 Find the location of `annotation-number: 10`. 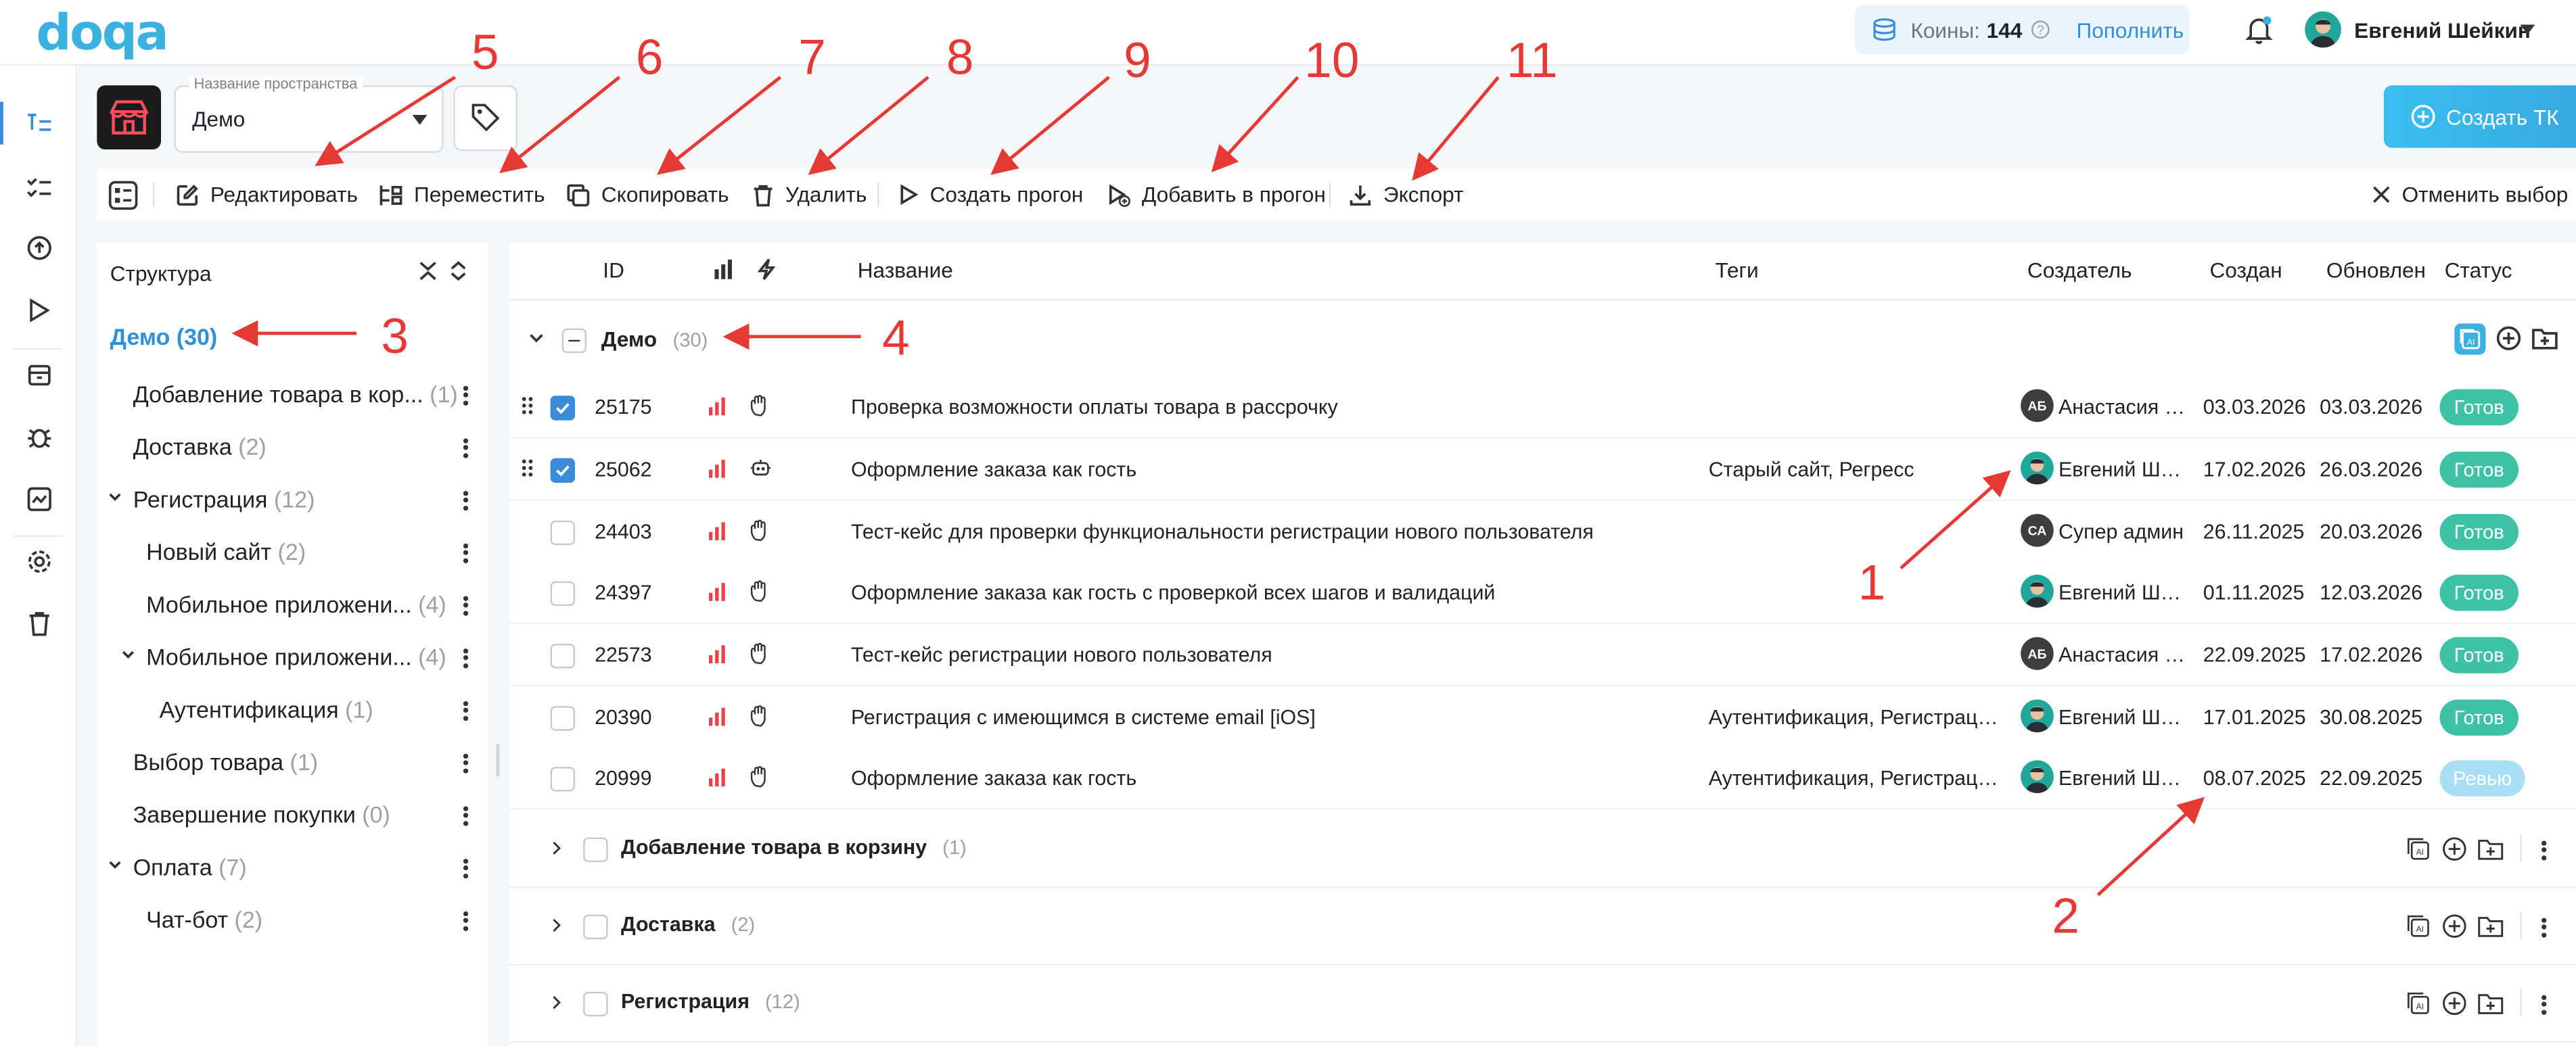

annotation-number: 10 is located at coordinates (1332, 61).